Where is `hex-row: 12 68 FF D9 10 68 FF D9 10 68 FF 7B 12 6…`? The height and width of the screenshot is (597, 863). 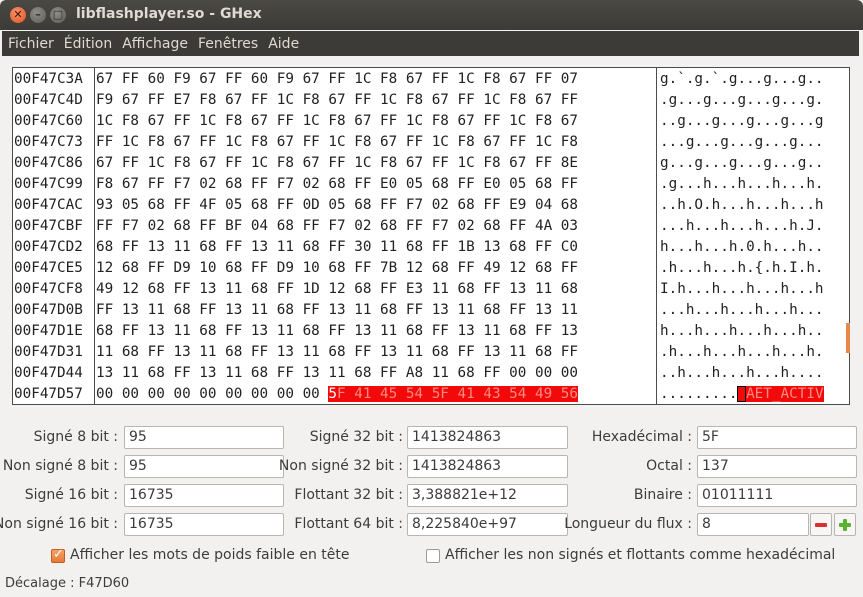
hex-row: 12 68 FF D9 10 68 FF D9 10 68 FF 7B 12 6… is located at coordinates (376, 268).